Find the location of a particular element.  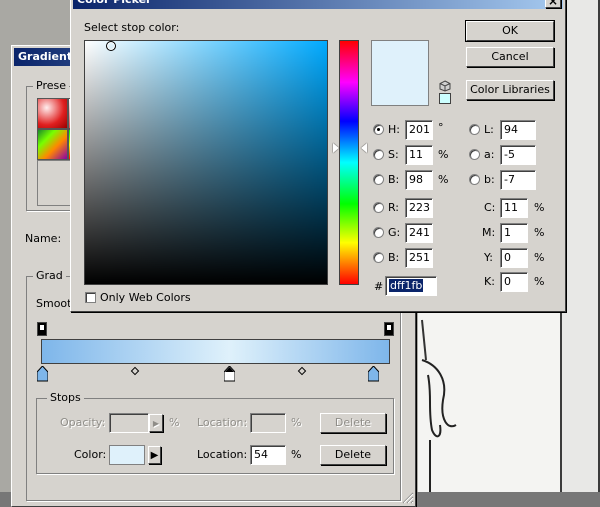

black-label: K: is located at coordinates (489, 281).